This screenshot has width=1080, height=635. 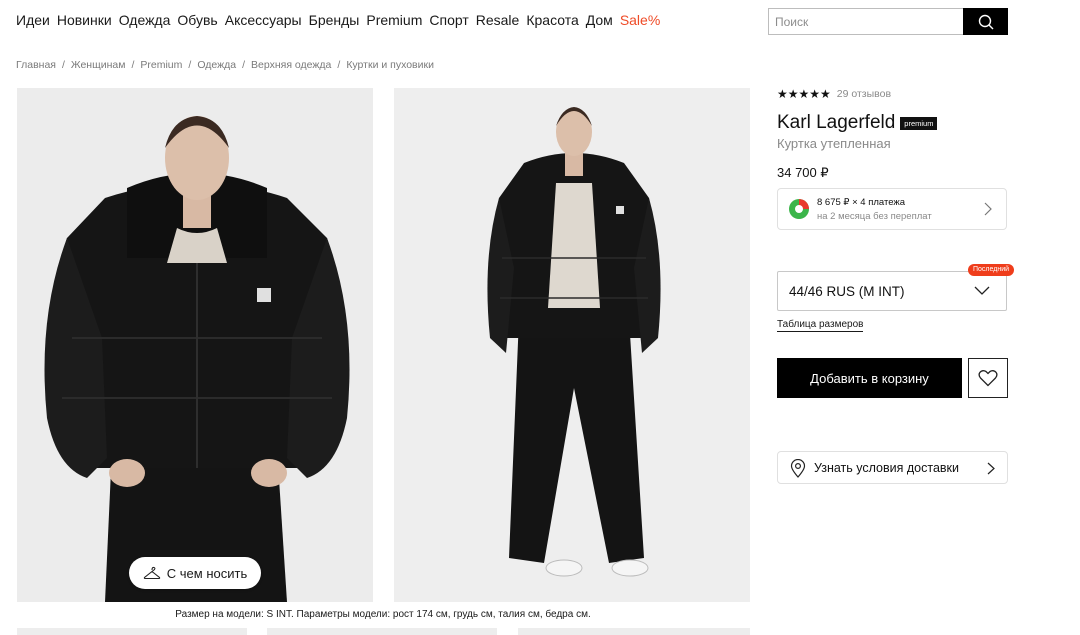 What do you see at coordinates (207, 573) in the screenshot?
I see `outfit-suggestions-label: С чем носить` at bounding box center [207, 573].